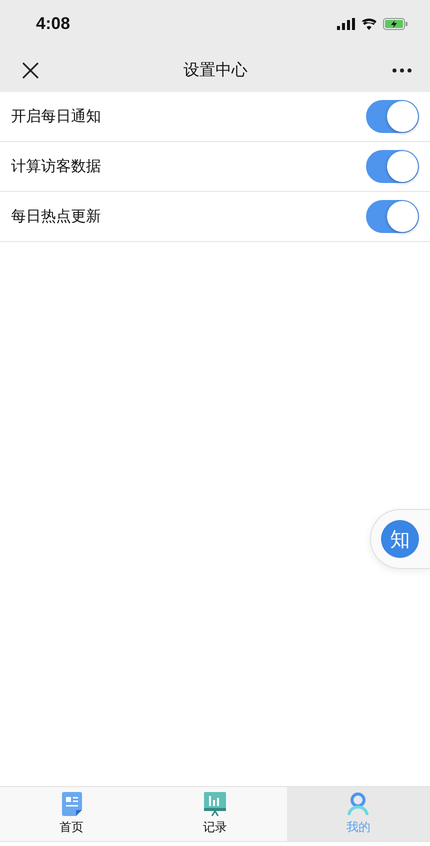 The width and height of the screenshot is (430, 846). What do you see at coordinates (395, 24) in the screenshot?
I see `battery-icon` at bounding box center [395, 24].